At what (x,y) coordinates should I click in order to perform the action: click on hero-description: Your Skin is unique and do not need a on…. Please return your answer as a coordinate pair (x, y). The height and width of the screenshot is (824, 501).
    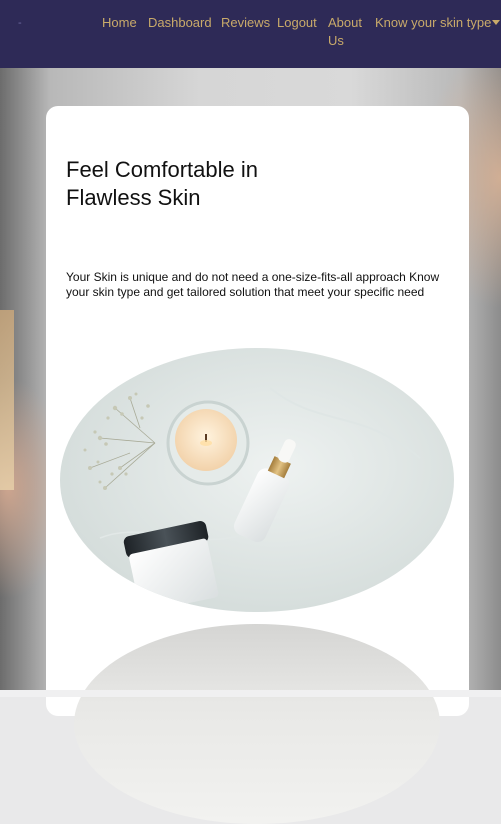
    Looking at the image, I should click on (253, 284).